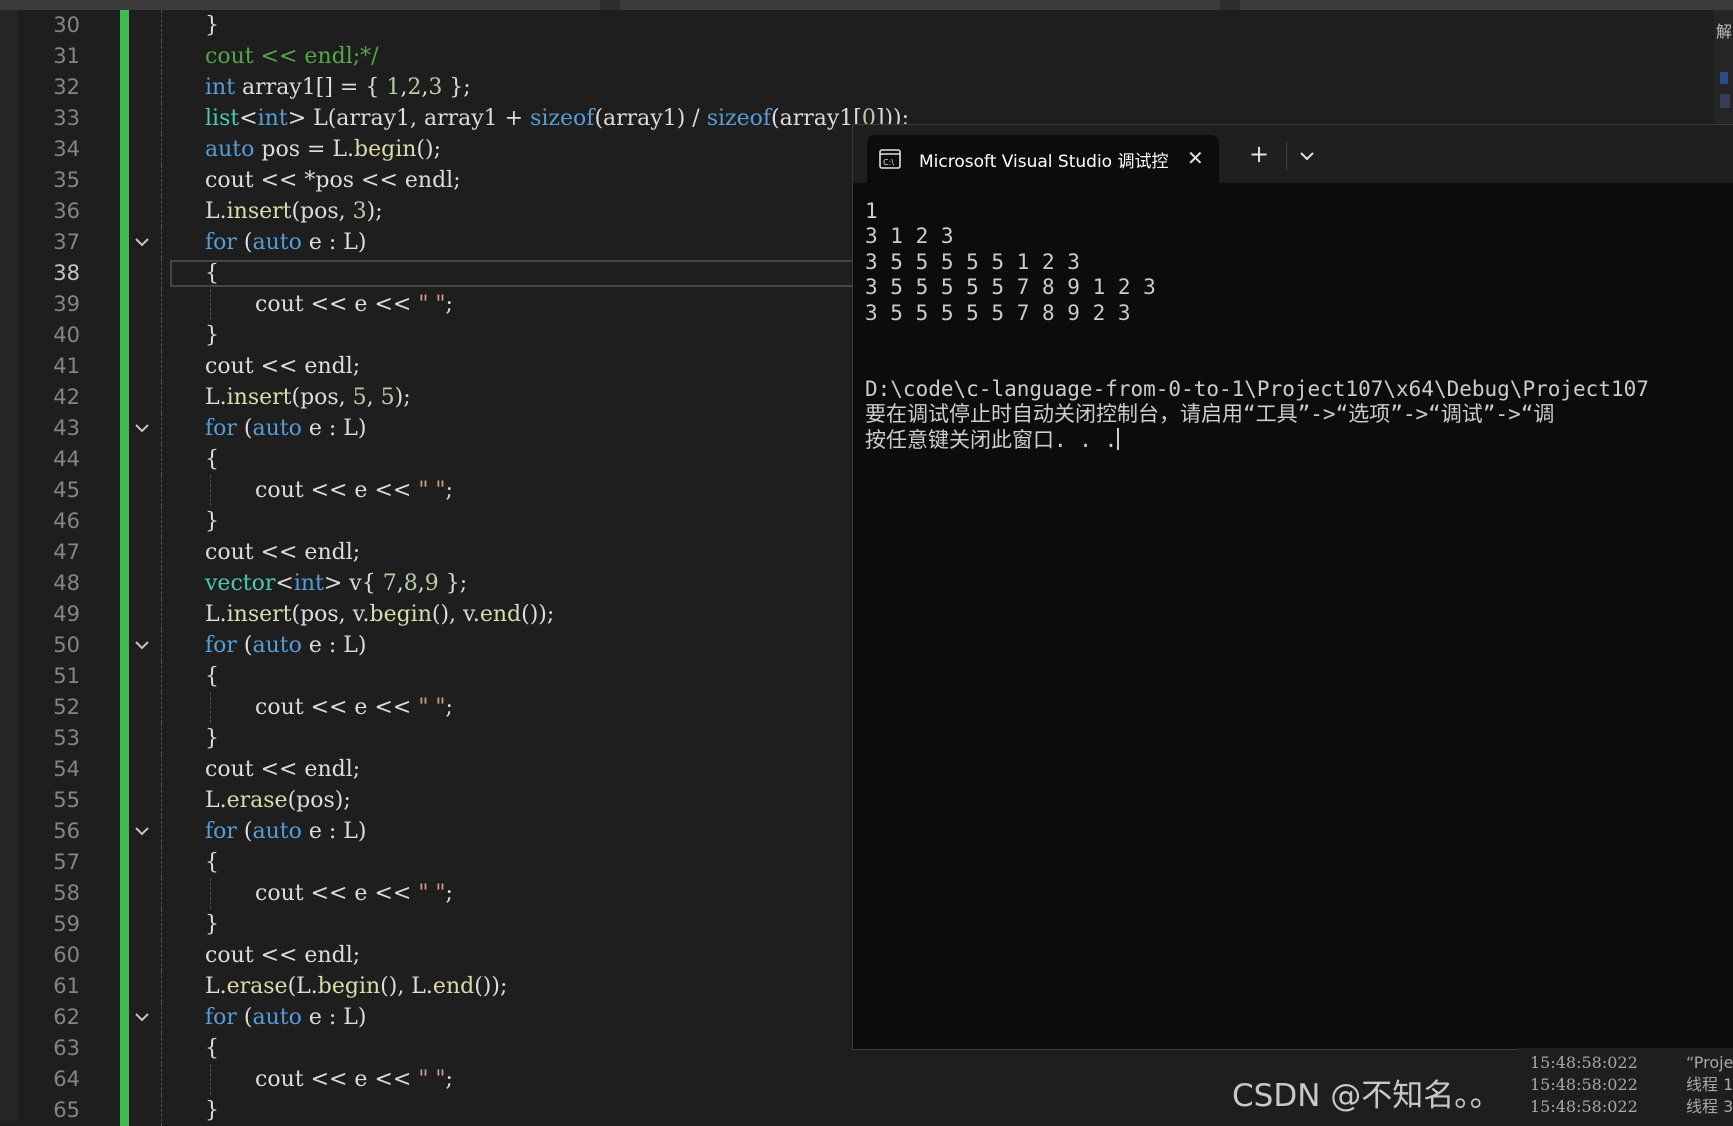  What do you see at coordinates (66, 149) in the screenshot?
I see `line-number: 34` at bounding box center [66, 149].